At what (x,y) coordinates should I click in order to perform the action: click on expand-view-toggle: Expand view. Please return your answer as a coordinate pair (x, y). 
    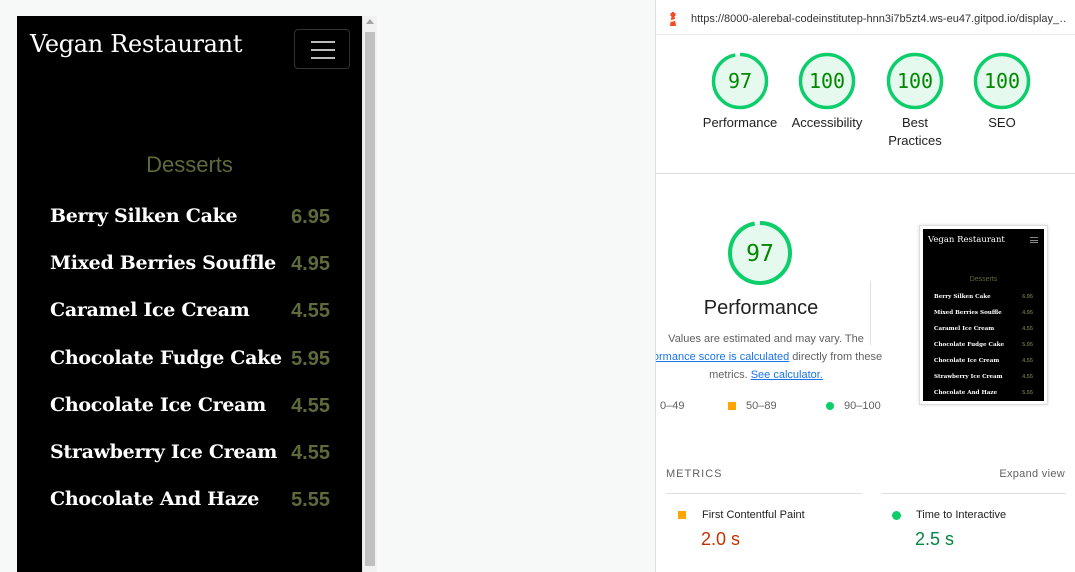
    Looking at the image, I should click on (1032, 474).